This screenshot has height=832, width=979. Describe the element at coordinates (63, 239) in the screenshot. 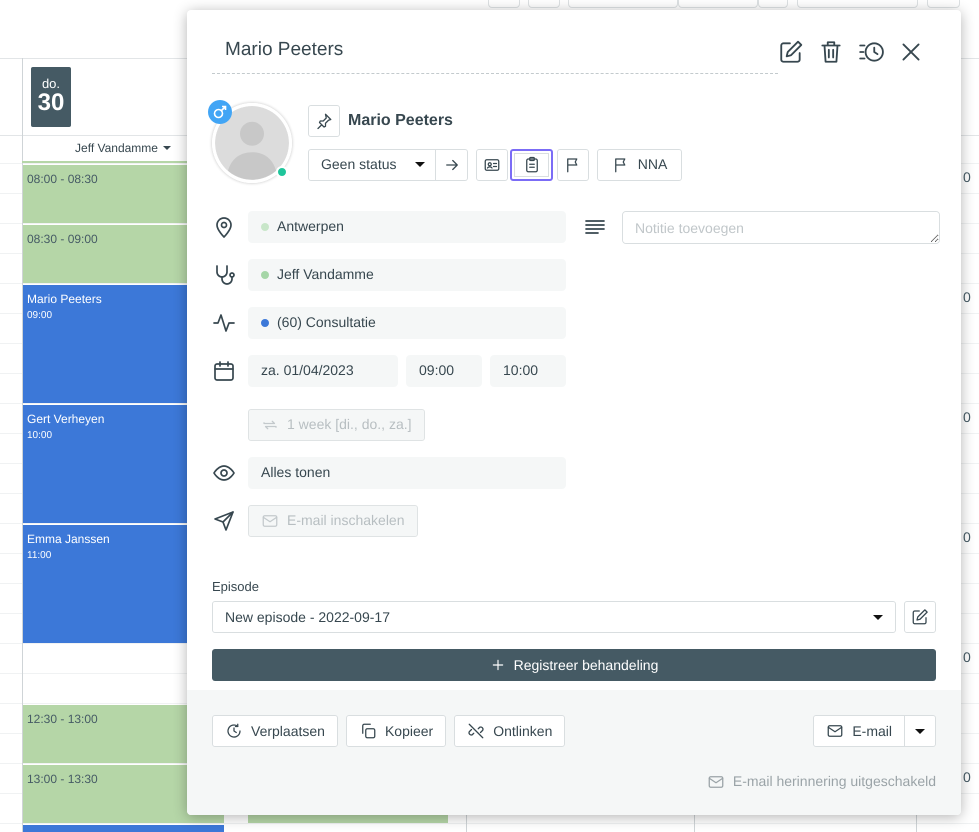

I see `slot-time: 08:30 - 09:00` at that location.